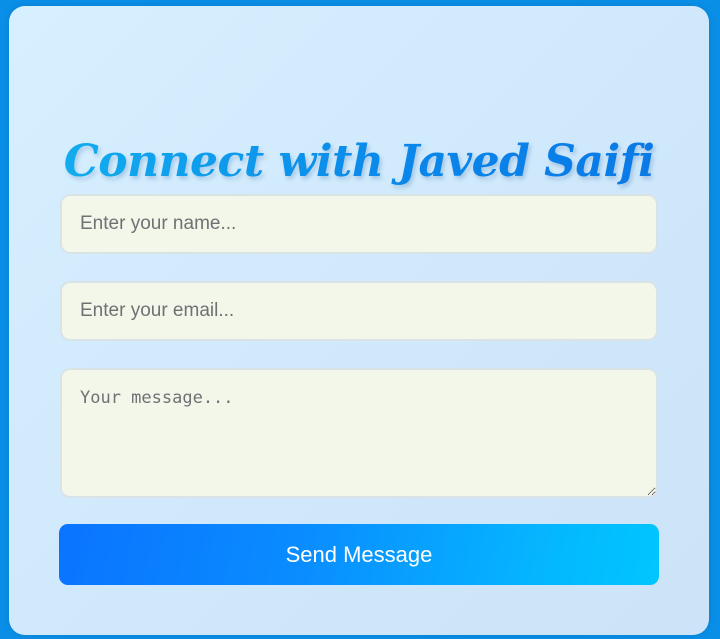  I want to click on name-field, so click(359, 224).